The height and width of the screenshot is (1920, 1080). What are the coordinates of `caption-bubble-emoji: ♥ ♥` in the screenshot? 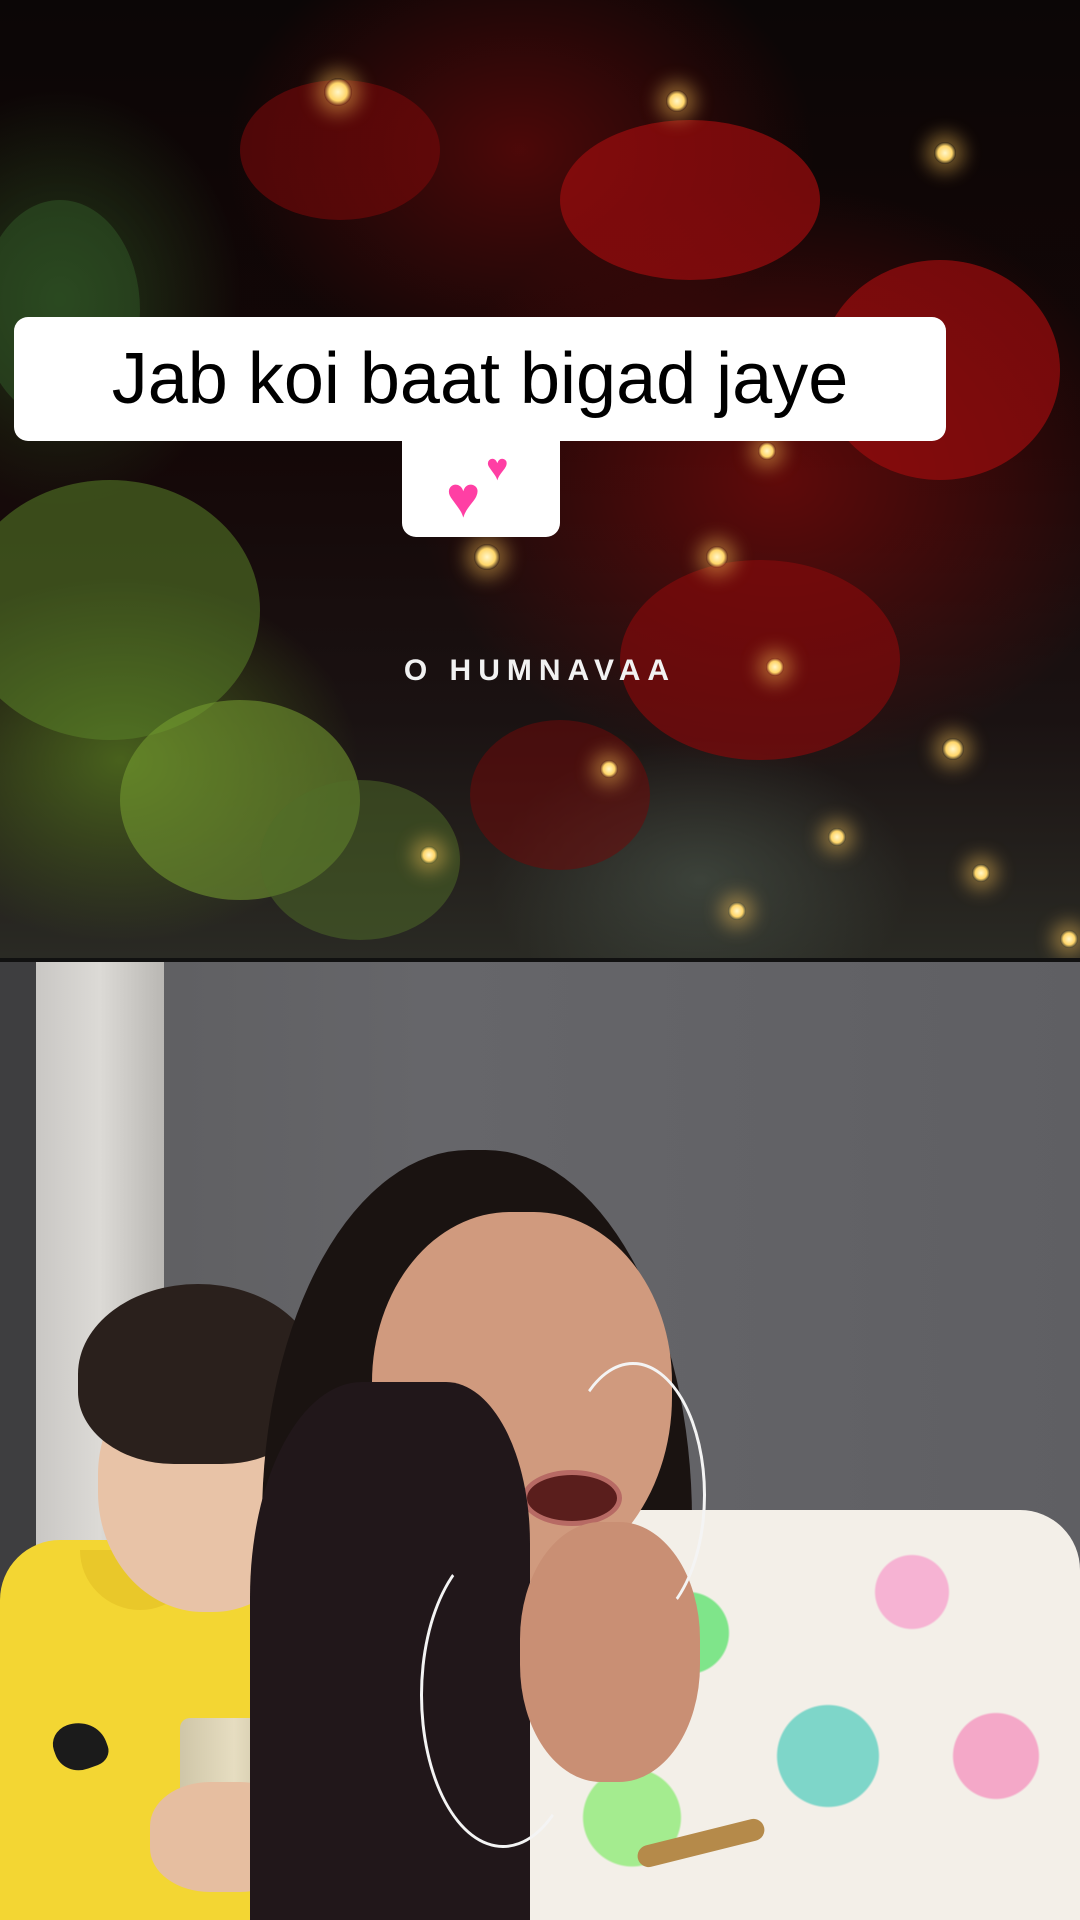 It's located at (481, 489).